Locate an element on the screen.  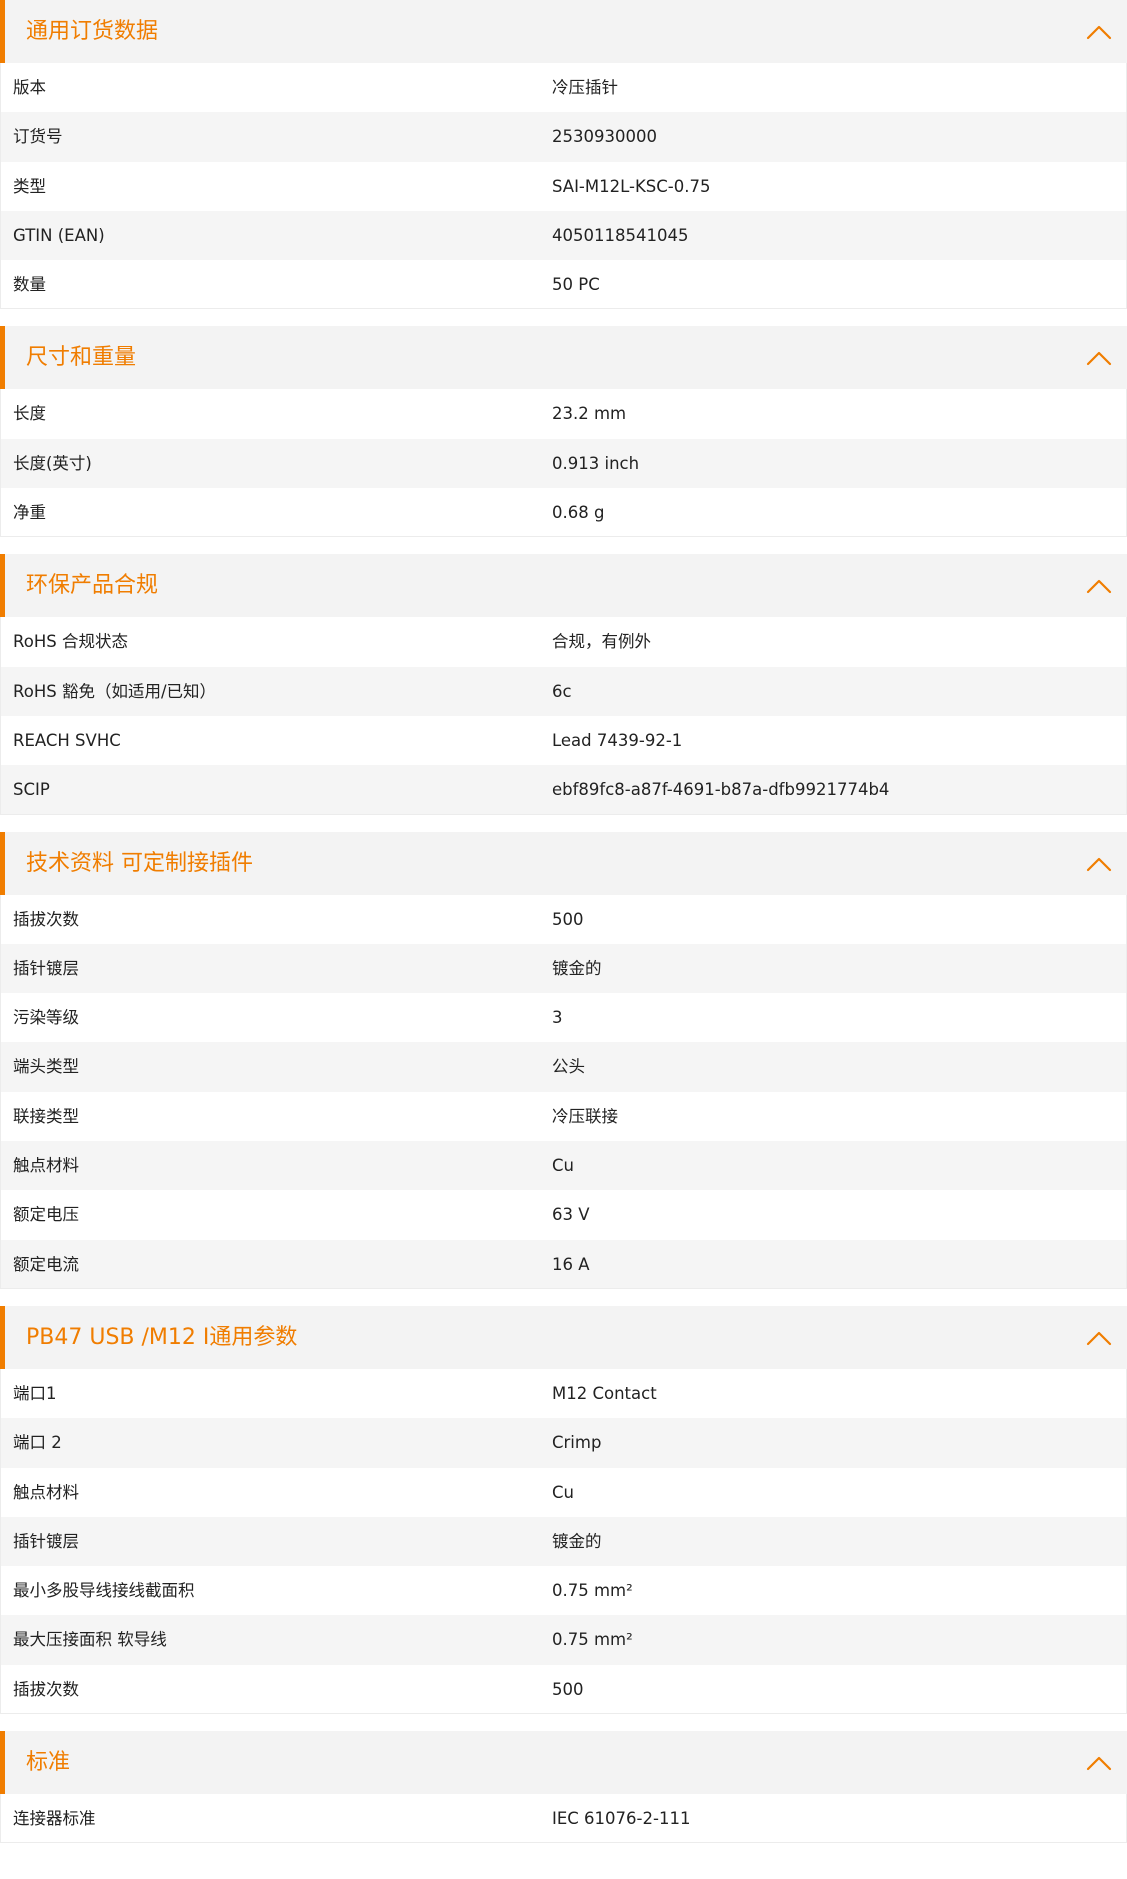
spec-value: 6c is located at coordinates (562, 691).